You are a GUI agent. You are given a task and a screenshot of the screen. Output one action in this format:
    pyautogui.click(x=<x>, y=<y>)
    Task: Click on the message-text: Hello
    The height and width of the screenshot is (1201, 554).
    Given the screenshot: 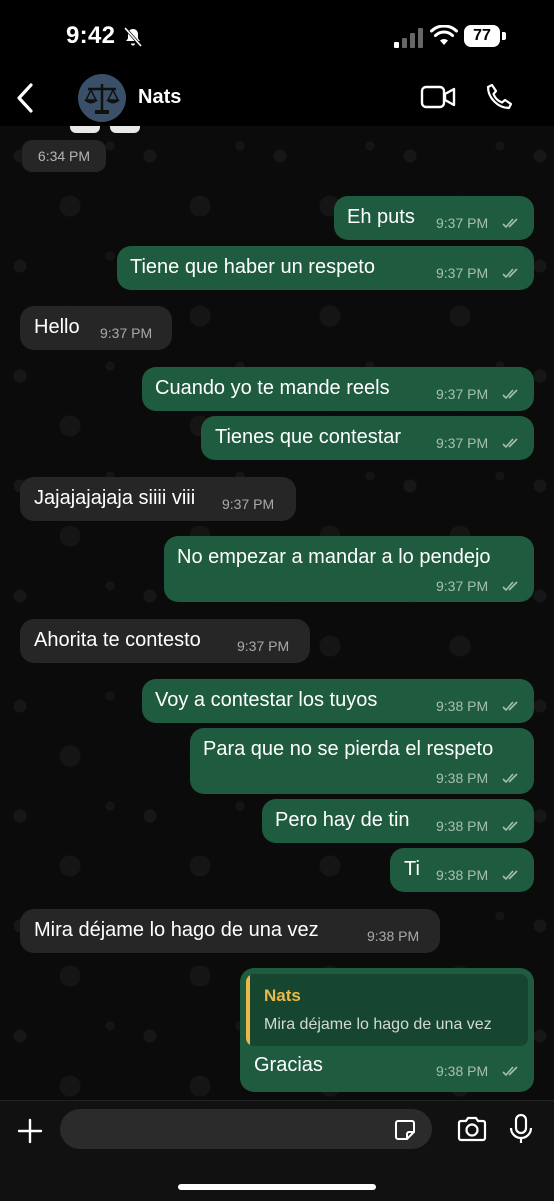 What is the action you would take?
    pyautogui.click(x=57, y=327)
    